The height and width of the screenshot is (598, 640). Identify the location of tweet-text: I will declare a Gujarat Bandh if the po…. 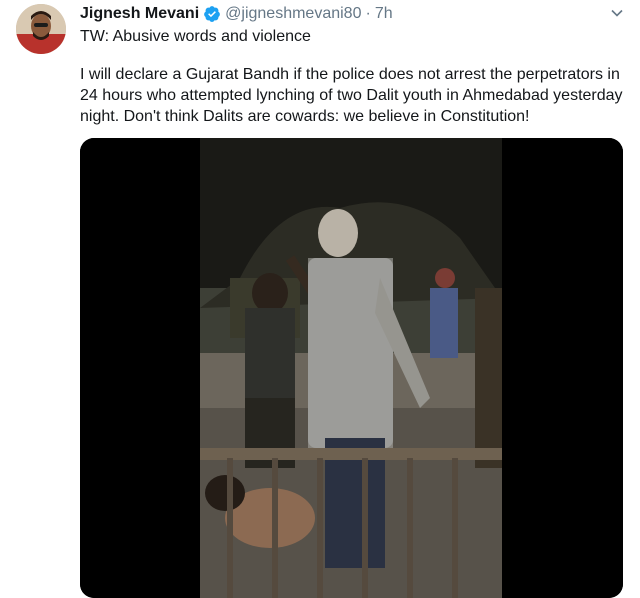
(351, 95).